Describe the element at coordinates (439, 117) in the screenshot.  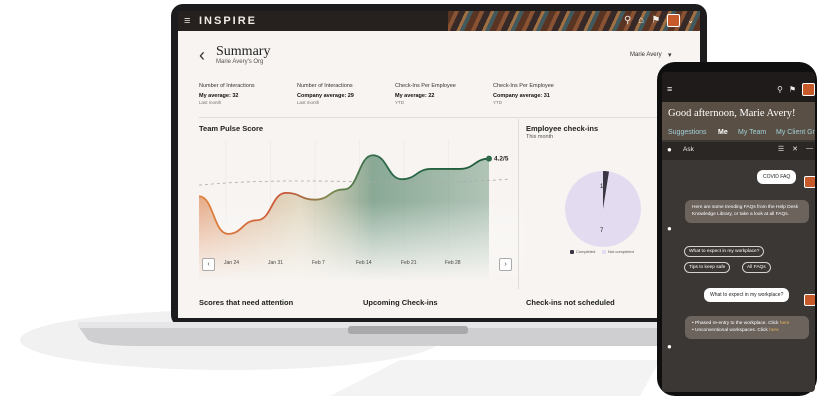
I see `divider` at that location.